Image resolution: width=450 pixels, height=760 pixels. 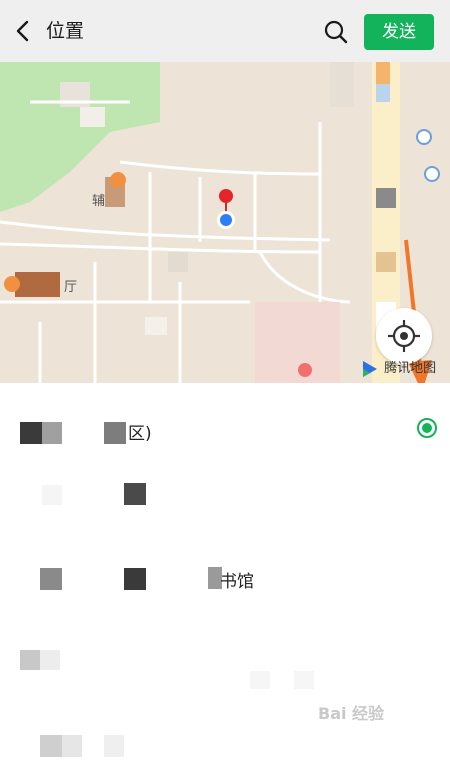 What do you see at coordinates (99, 201) in the screenshot?
I see `poi-label: 辅` at bounding box center [99, 201].